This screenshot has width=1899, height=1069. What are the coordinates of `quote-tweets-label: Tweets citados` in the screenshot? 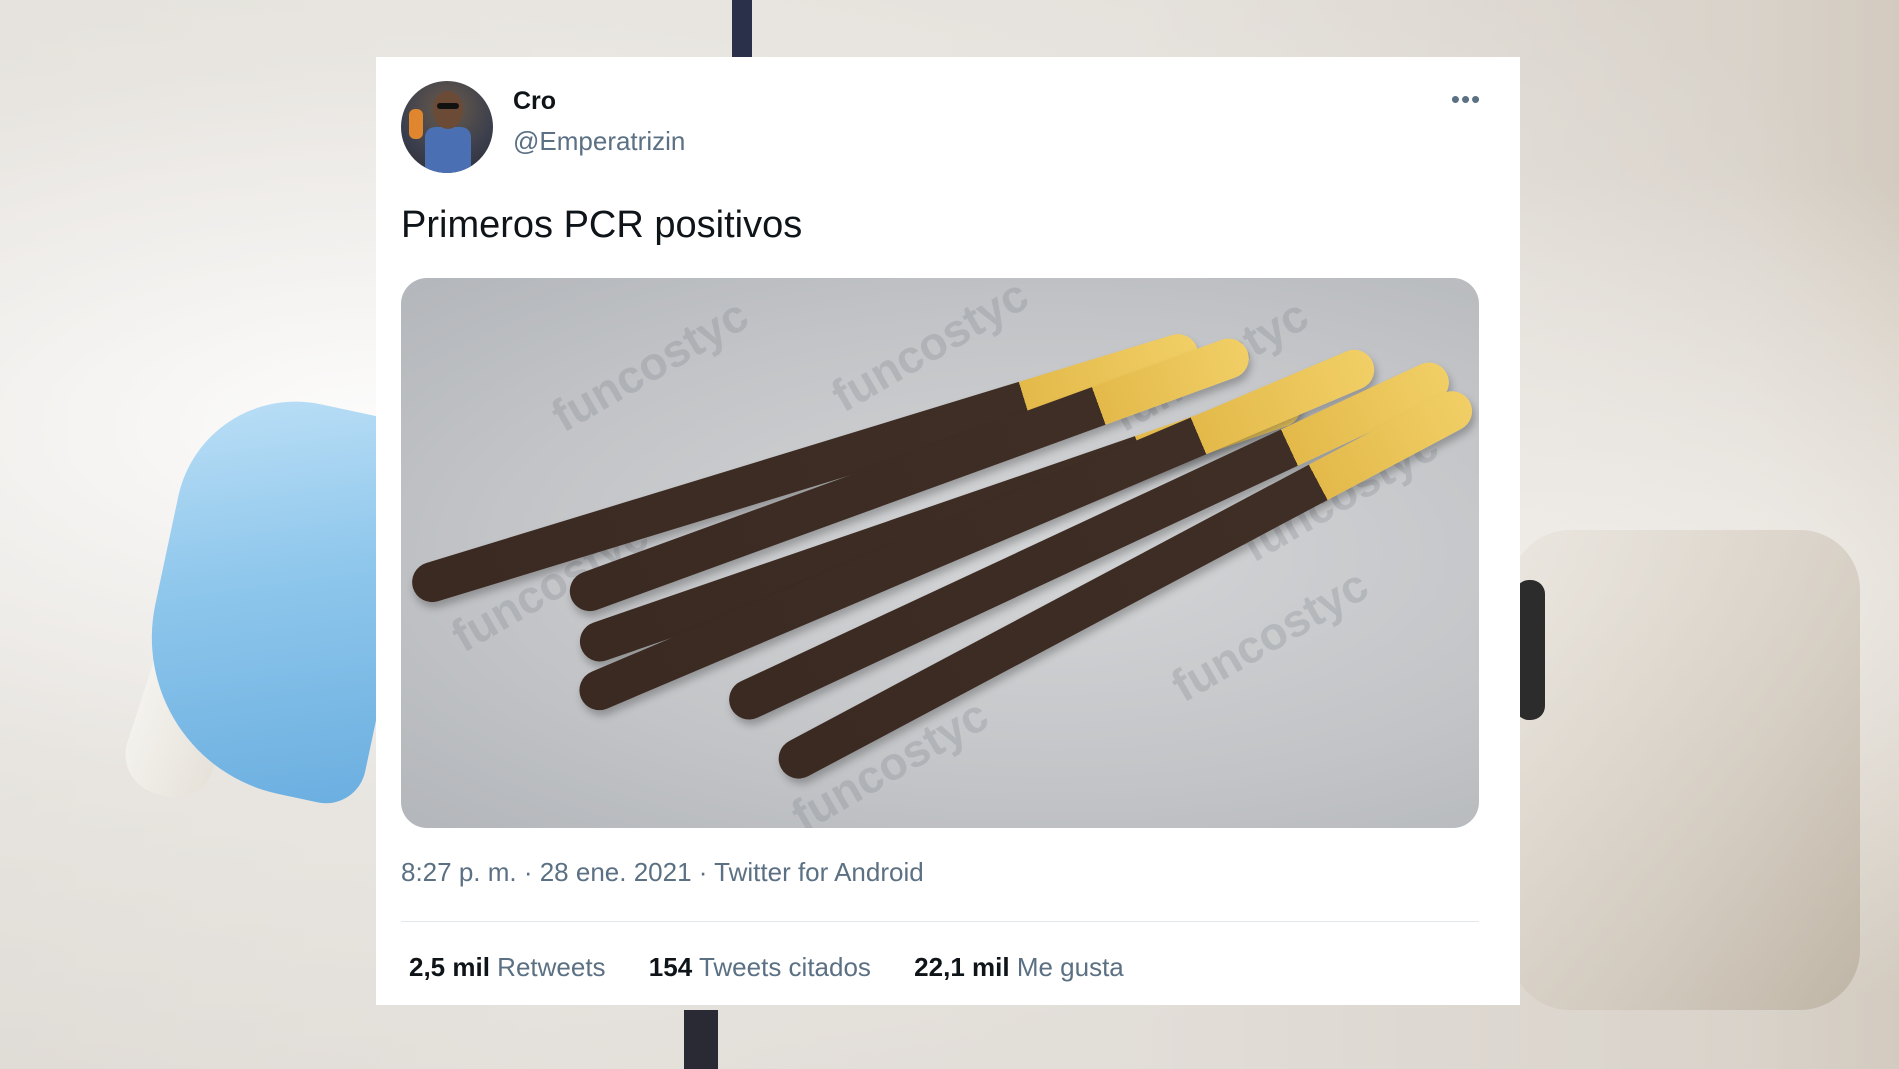 It's located at (784, 967).